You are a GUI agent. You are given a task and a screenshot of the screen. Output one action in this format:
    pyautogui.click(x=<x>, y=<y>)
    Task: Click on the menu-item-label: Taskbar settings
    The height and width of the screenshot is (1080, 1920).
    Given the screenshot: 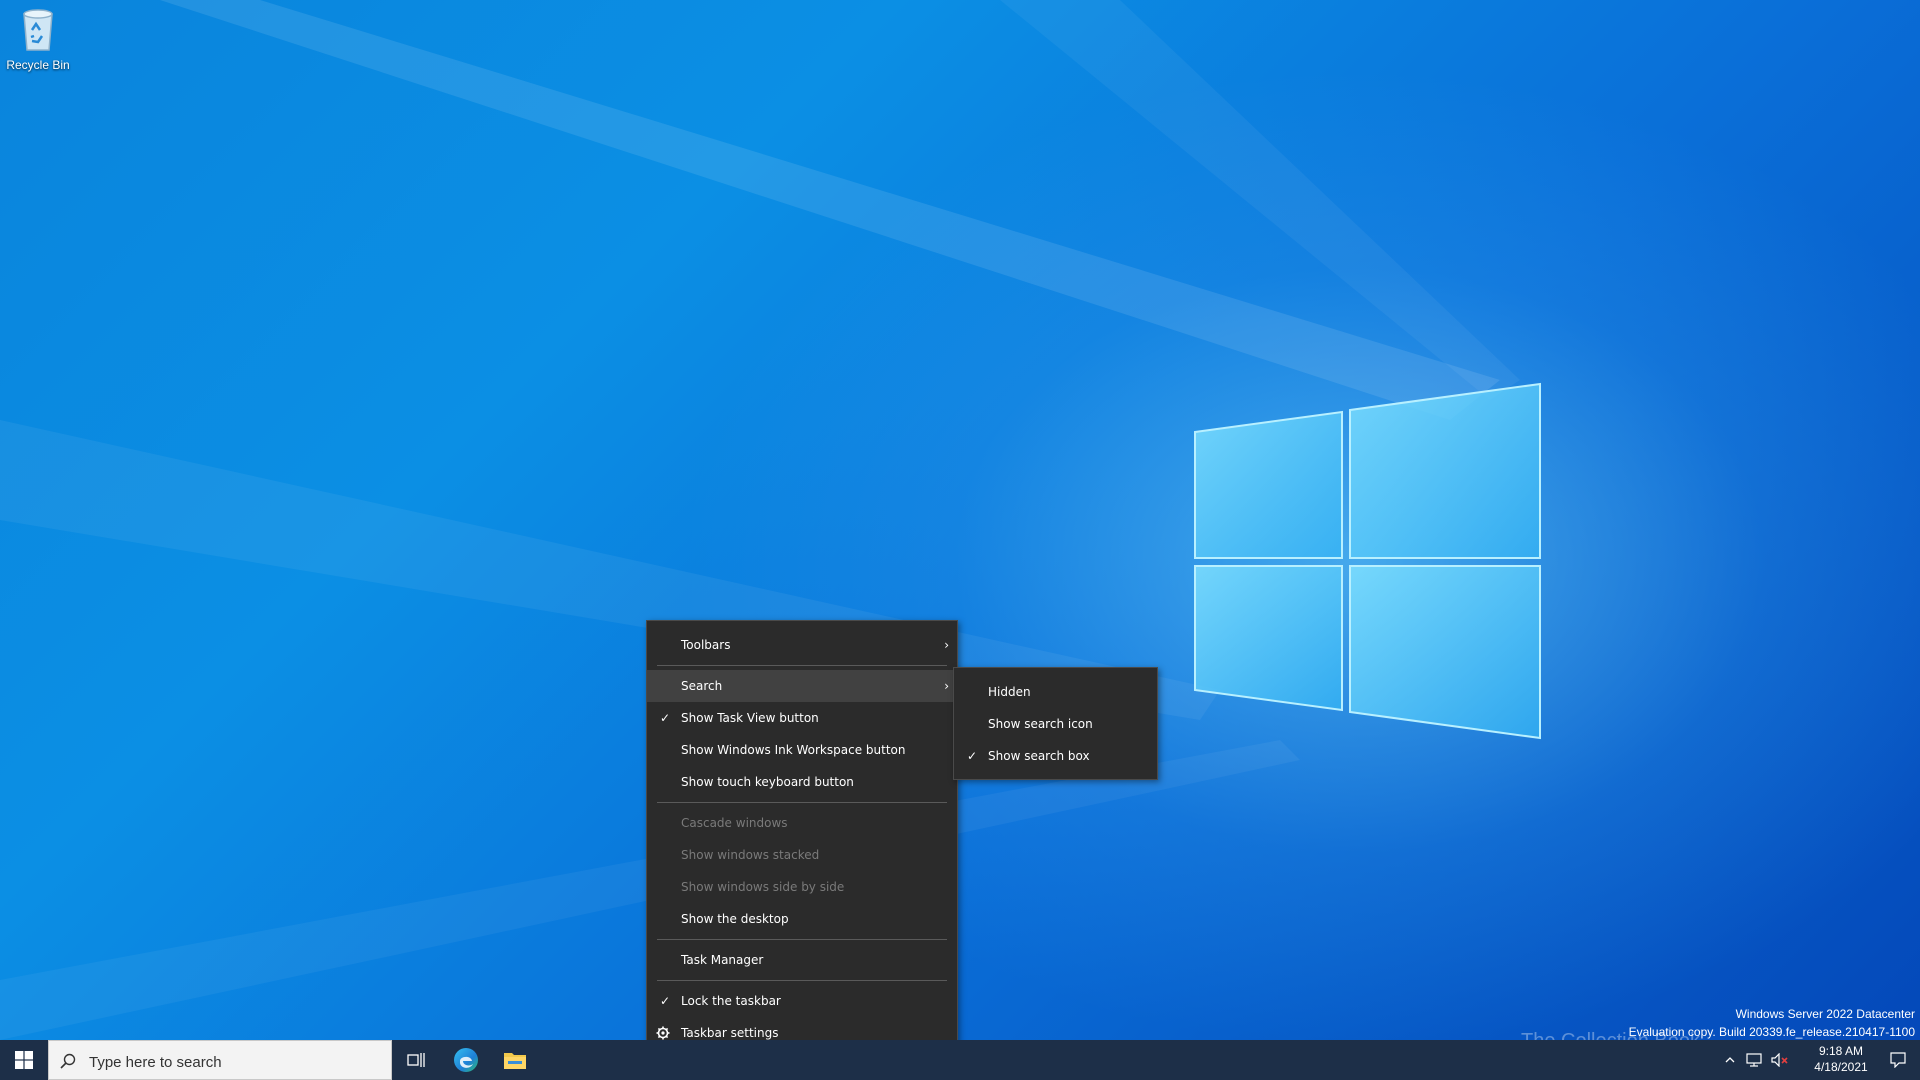 What is the action you would take?
    pyautogui.click(x=730, y=1033)
    